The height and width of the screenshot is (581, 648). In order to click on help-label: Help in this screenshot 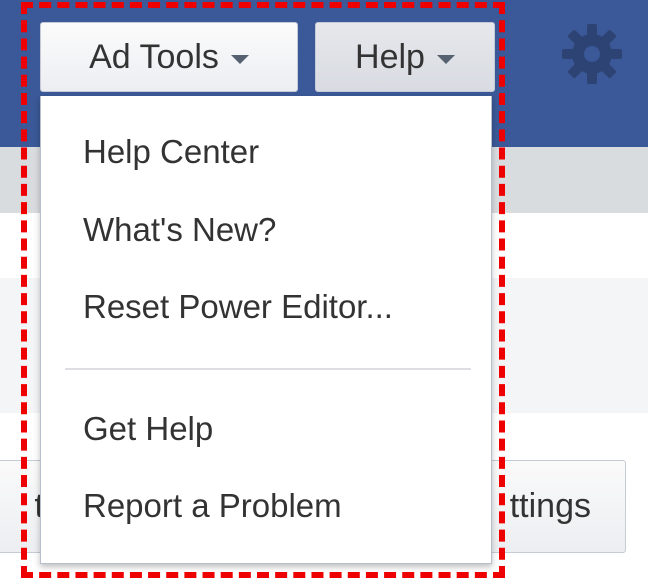, I will do `click(390, 56)`.